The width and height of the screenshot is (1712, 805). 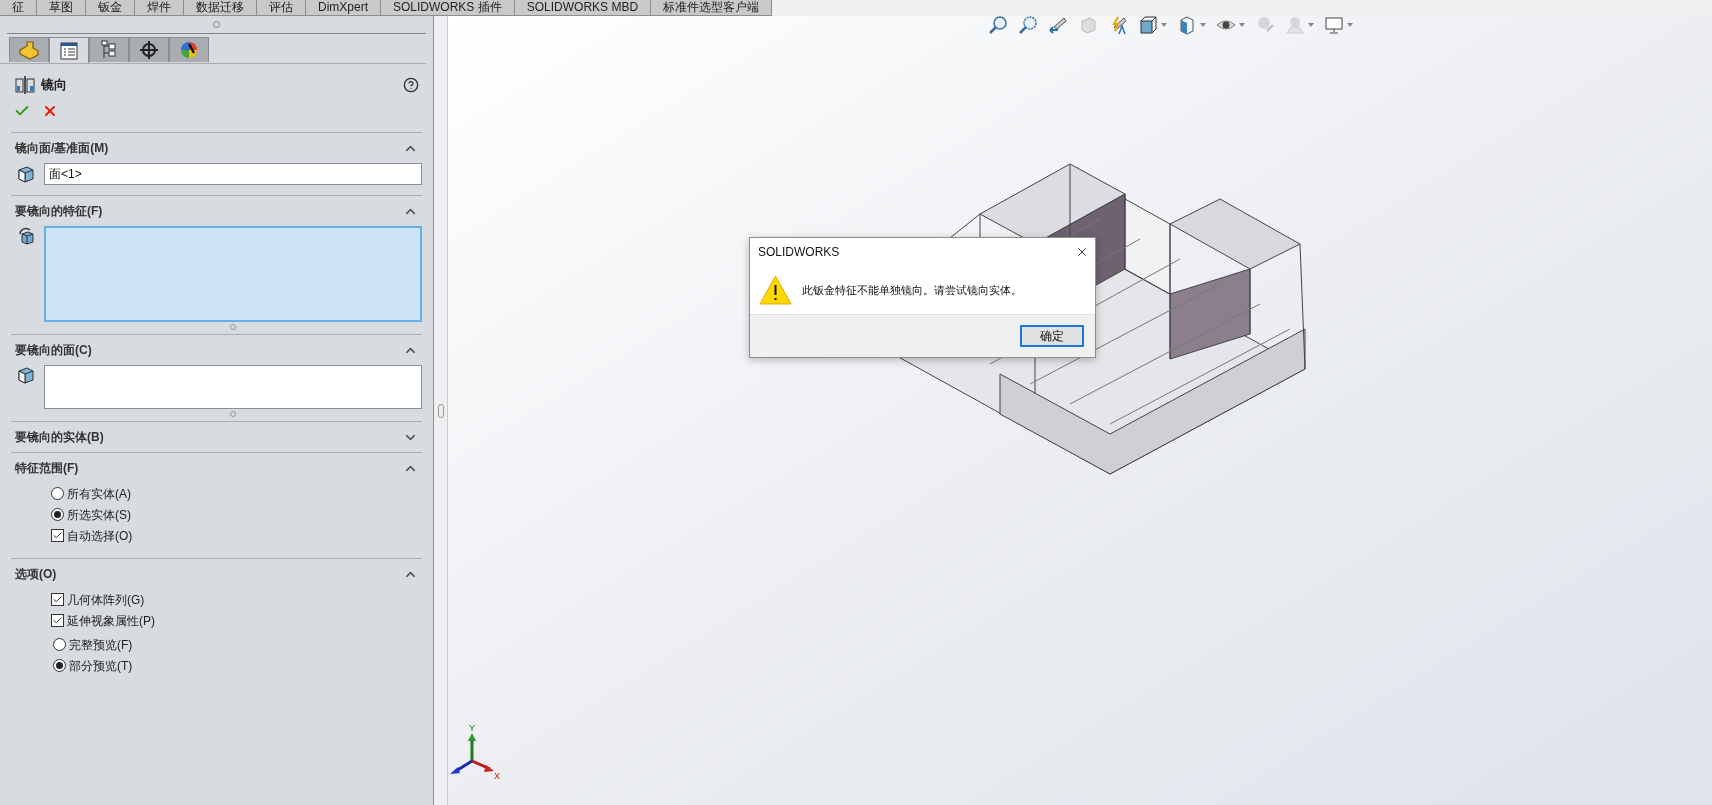 I want to click on close-icon, so click(x=1082, y=252).